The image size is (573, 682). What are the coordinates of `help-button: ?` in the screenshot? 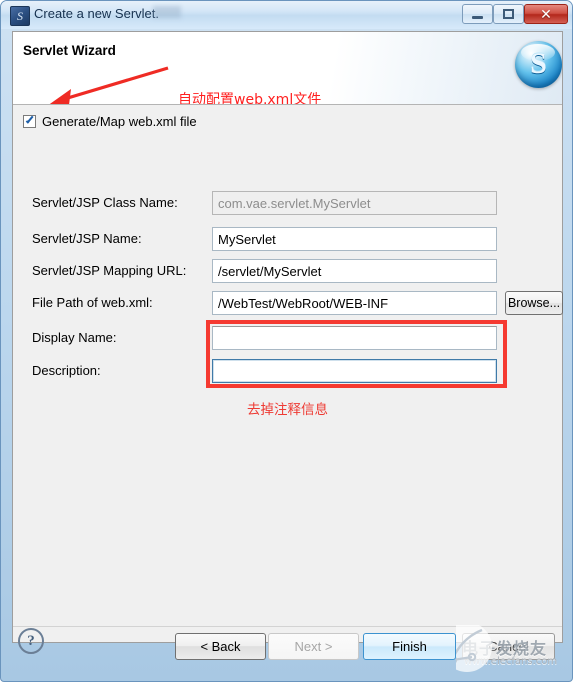 It's located at (31, 641).